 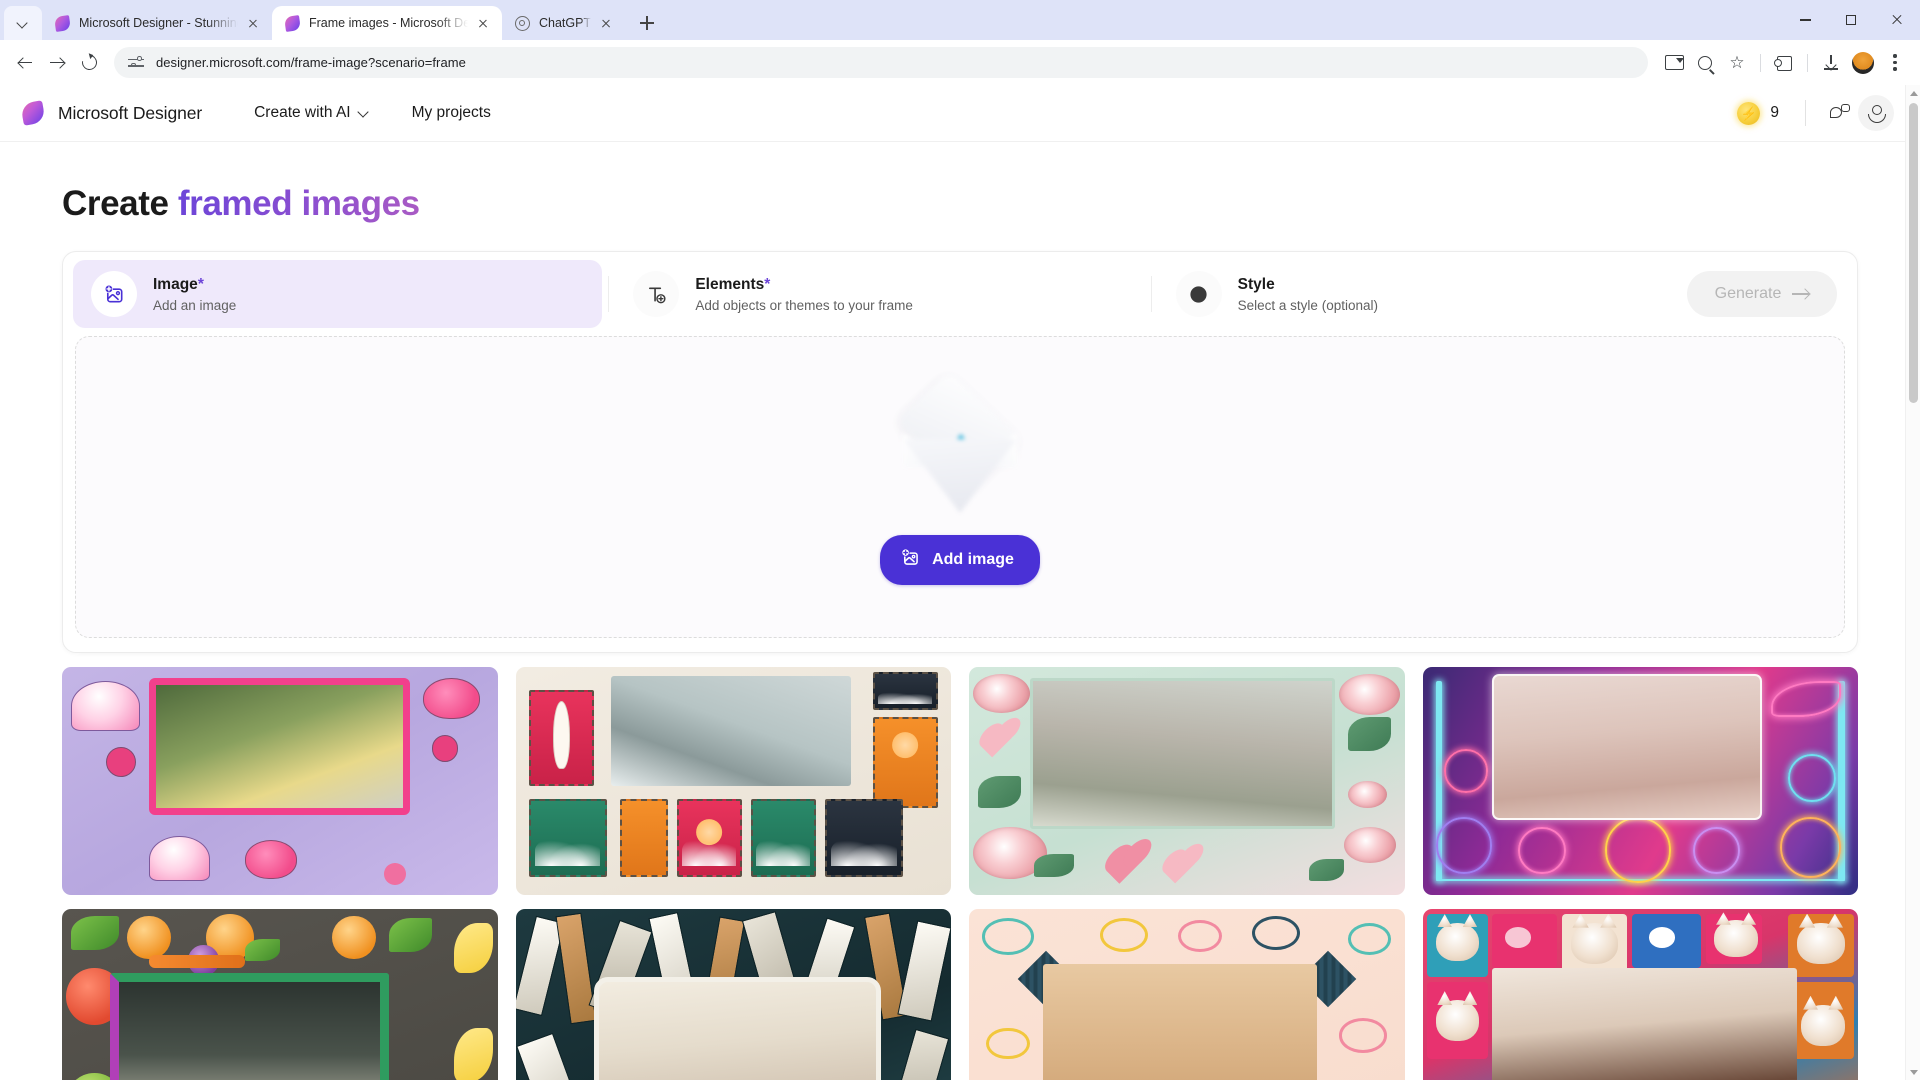 I want to click on step-title: Image*, so click(x=178, y=284).